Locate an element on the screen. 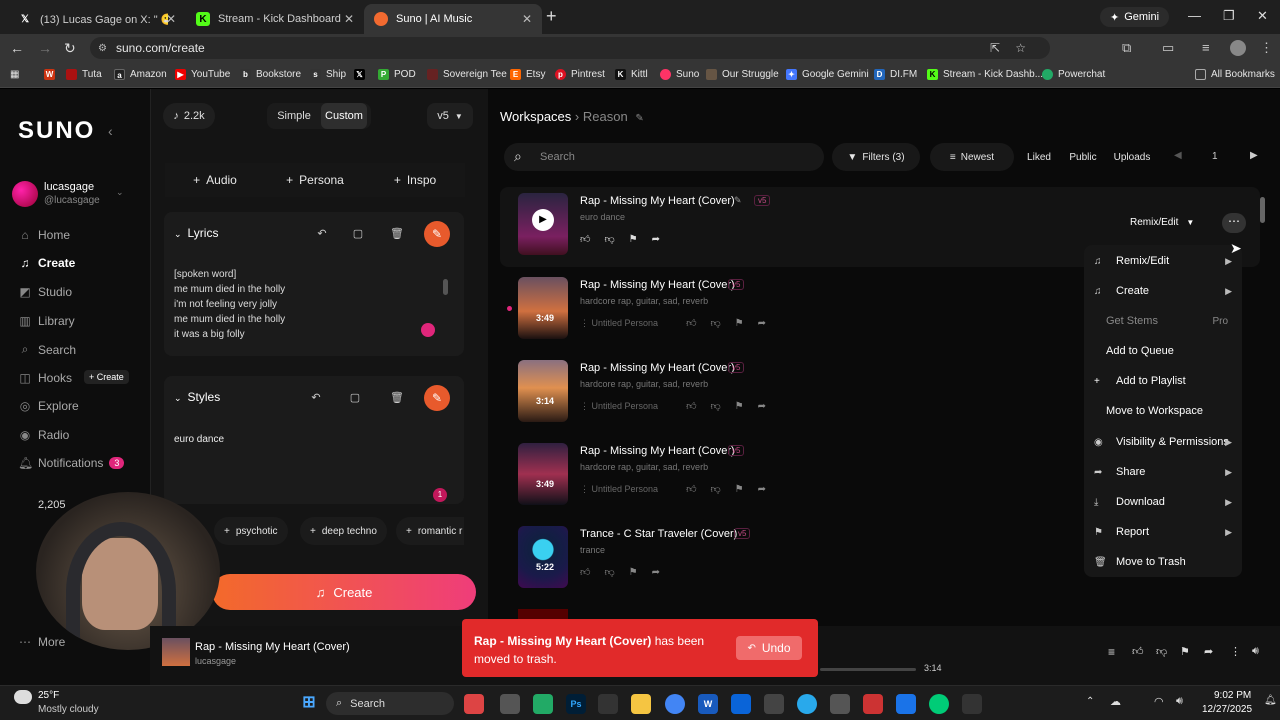 Image resolution: width=1280 pixels, height=720 pixels. remix-edit-button: Remix/Edit ▼ is located at coordinates (1162, 222).